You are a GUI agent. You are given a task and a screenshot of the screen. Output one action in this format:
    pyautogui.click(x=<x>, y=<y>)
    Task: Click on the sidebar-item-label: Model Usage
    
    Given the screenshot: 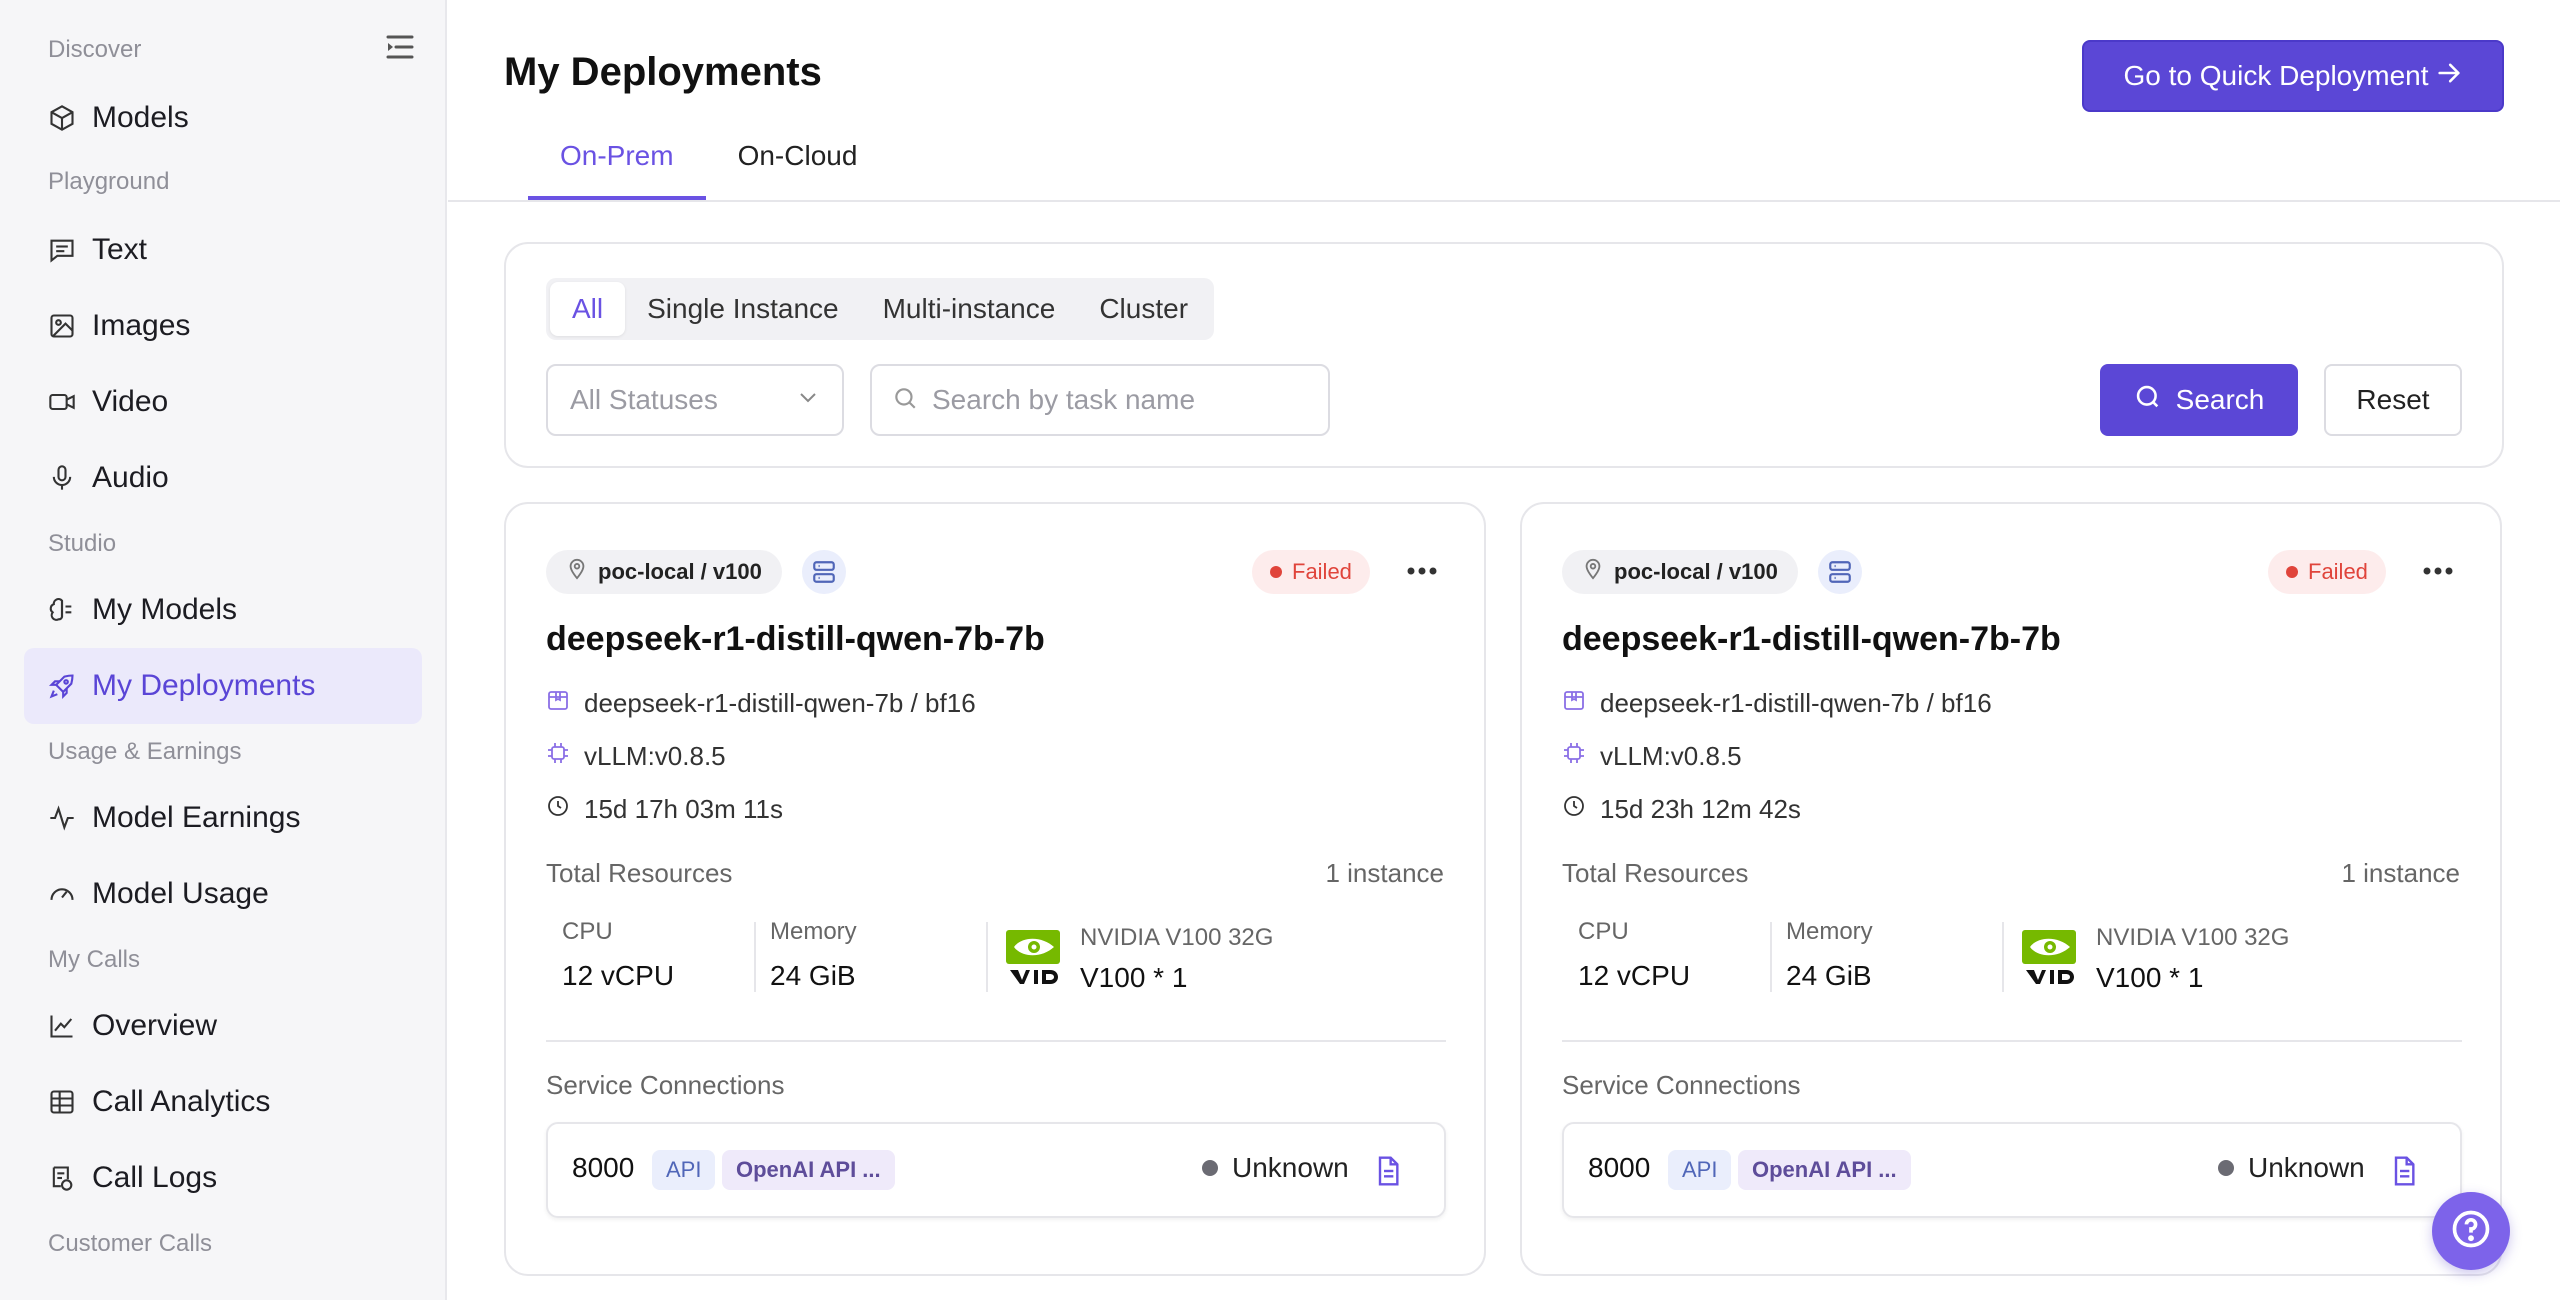 What is the action you would take?
    pyautogui.click(x=180, y=893)
    